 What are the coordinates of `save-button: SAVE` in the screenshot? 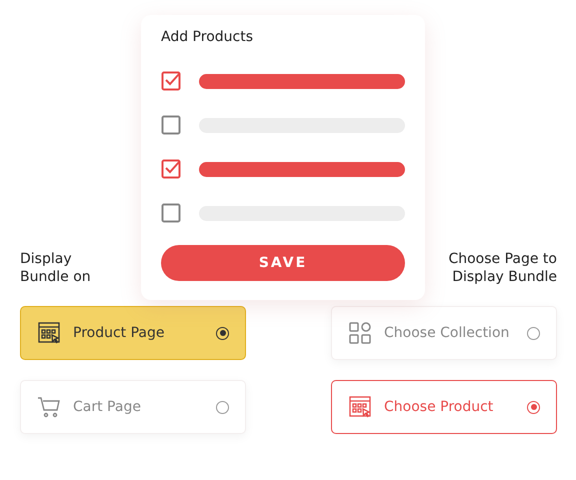 It's located at (283, 263).